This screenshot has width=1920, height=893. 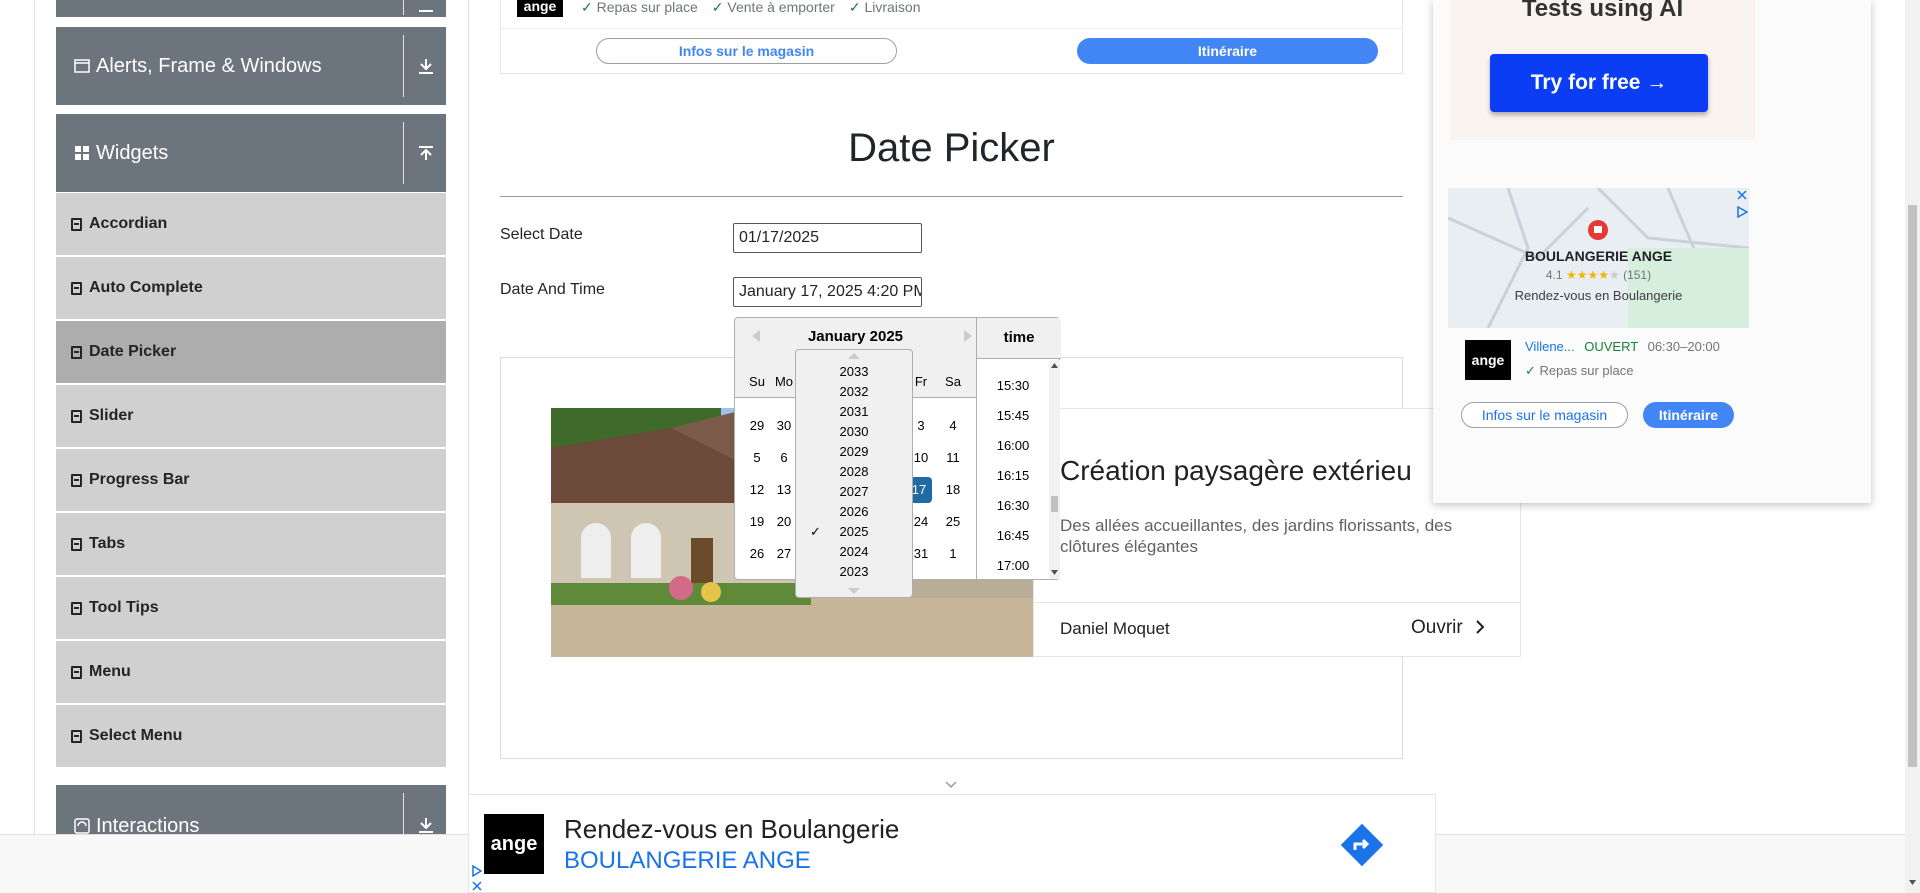 What do you see at coordinates (854, 372) in the screenshot?
I see `year-option: 2033` at bounding box center [854, 372].